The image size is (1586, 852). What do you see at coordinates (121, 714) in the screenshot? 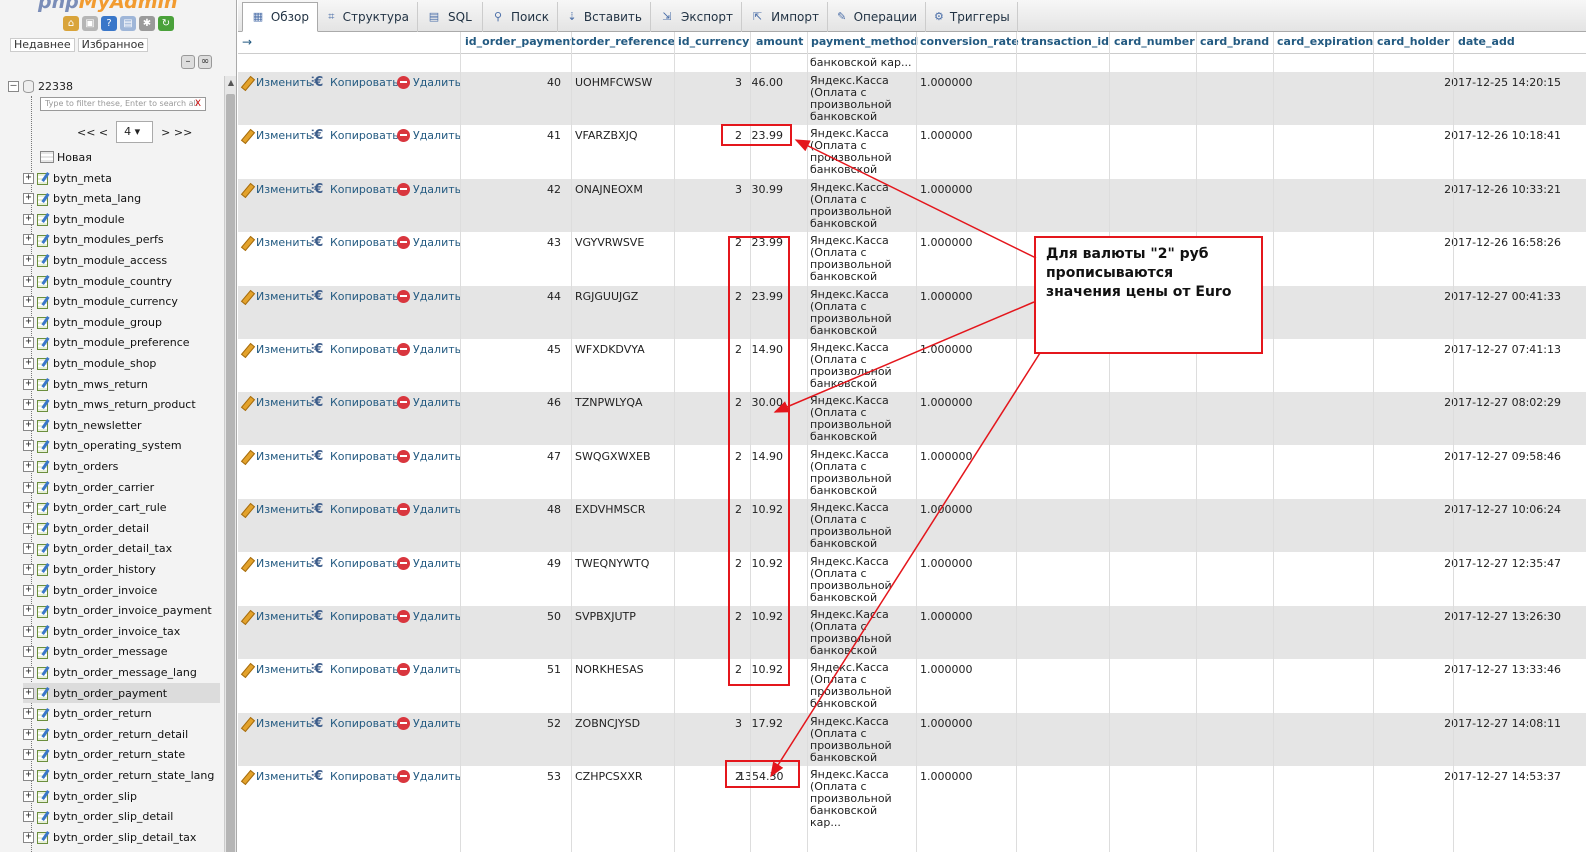
I see `nav-table-item: + bytn_order_return` at bounding box center [121, 714].